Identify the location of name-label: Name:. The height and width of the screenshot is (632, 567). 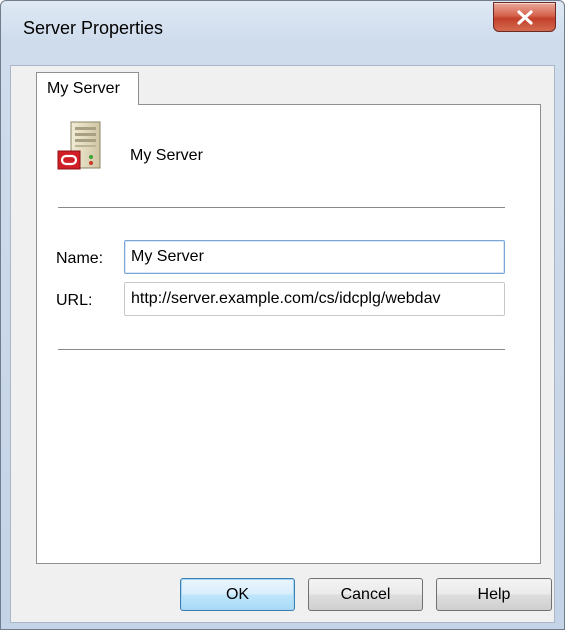
(80, 258).